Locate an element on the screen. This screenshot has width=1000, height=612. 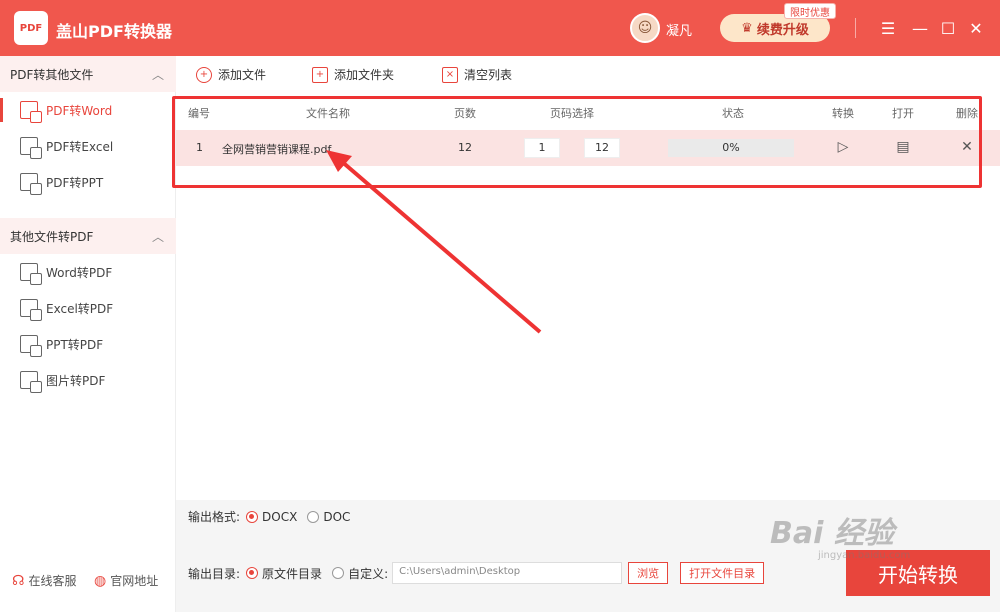
watermark-subtext: jingyan.baidu.com is located at coordinates (864, 555).